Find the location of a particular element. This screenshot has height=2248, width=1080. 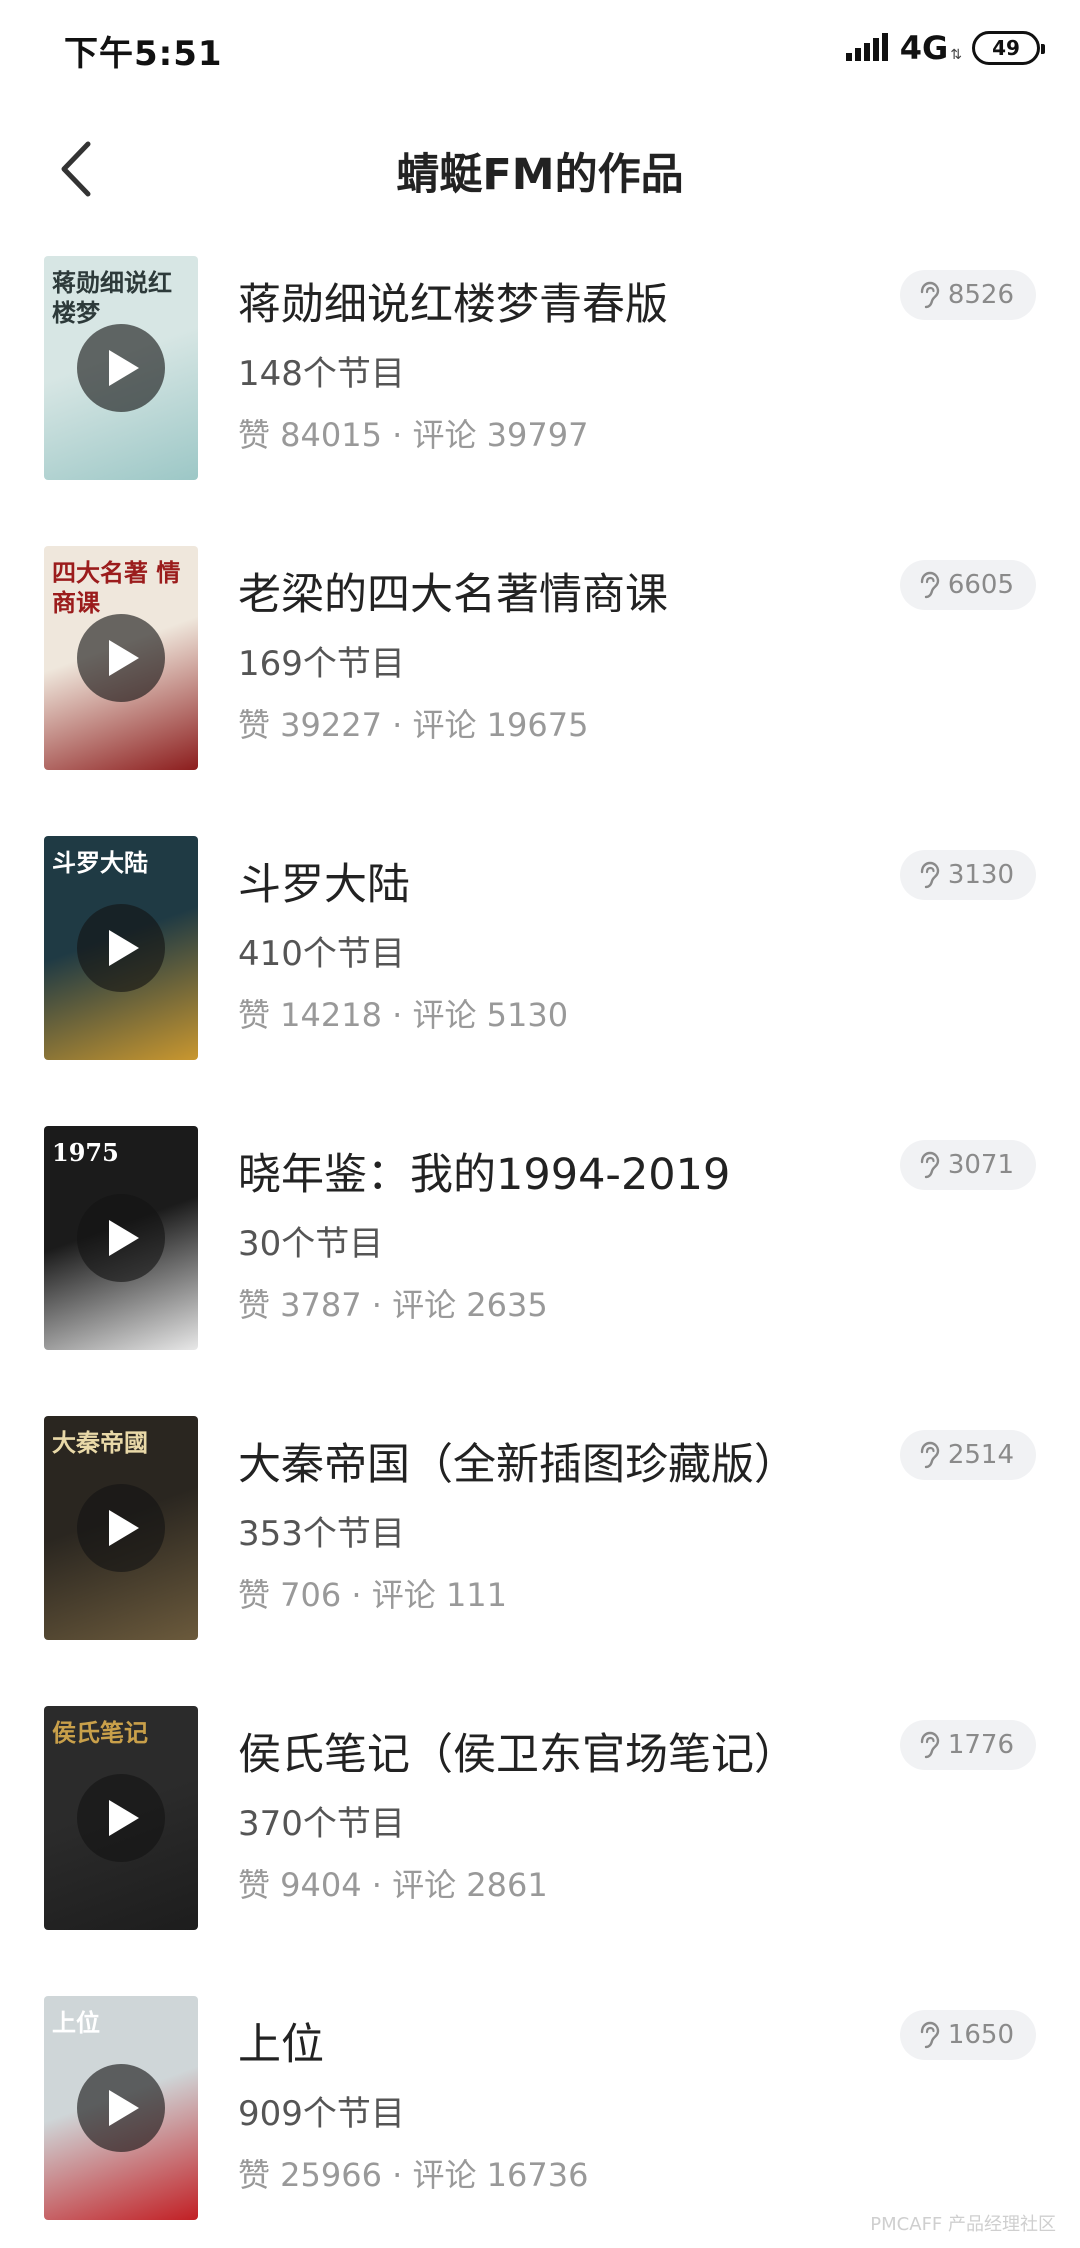

work-episode-count: 148个节目 is located at coordinates (321, 374).